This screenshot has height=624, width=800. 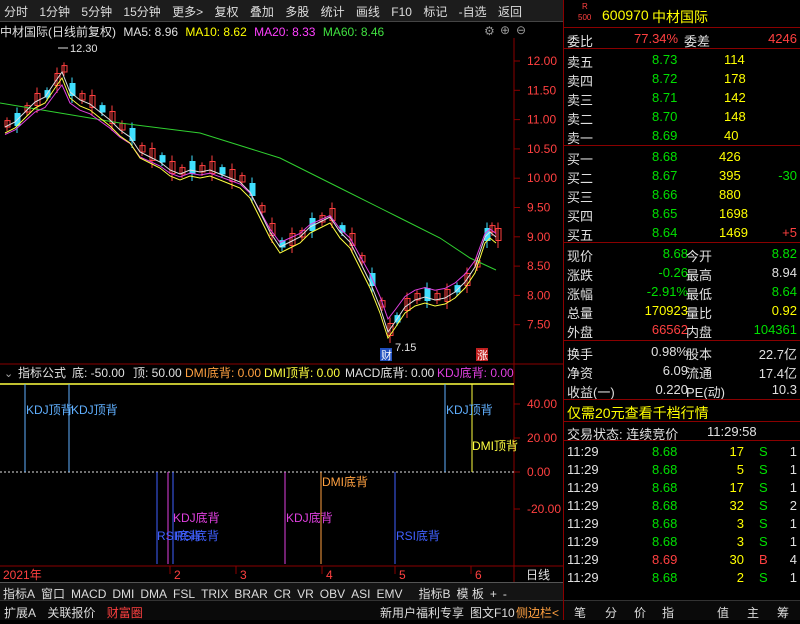 What do you see at coordinates (141, 11) in the screenshot?
I see `tab-15min: 15分钟` at bounding box center [141, 11].